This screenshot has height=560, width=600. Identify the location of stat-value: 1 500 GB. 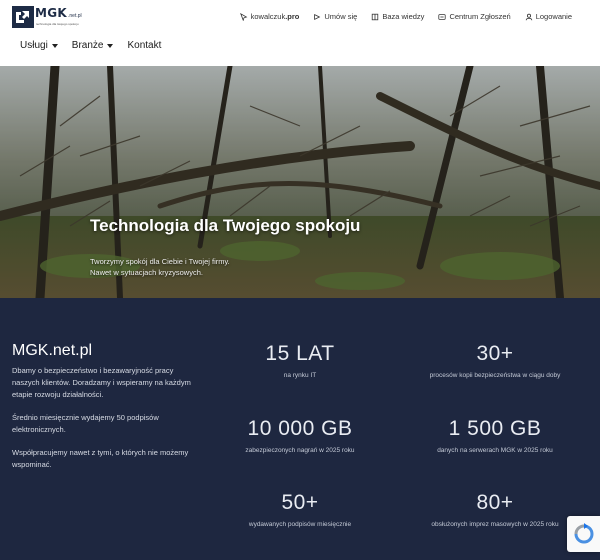
(495, 428).